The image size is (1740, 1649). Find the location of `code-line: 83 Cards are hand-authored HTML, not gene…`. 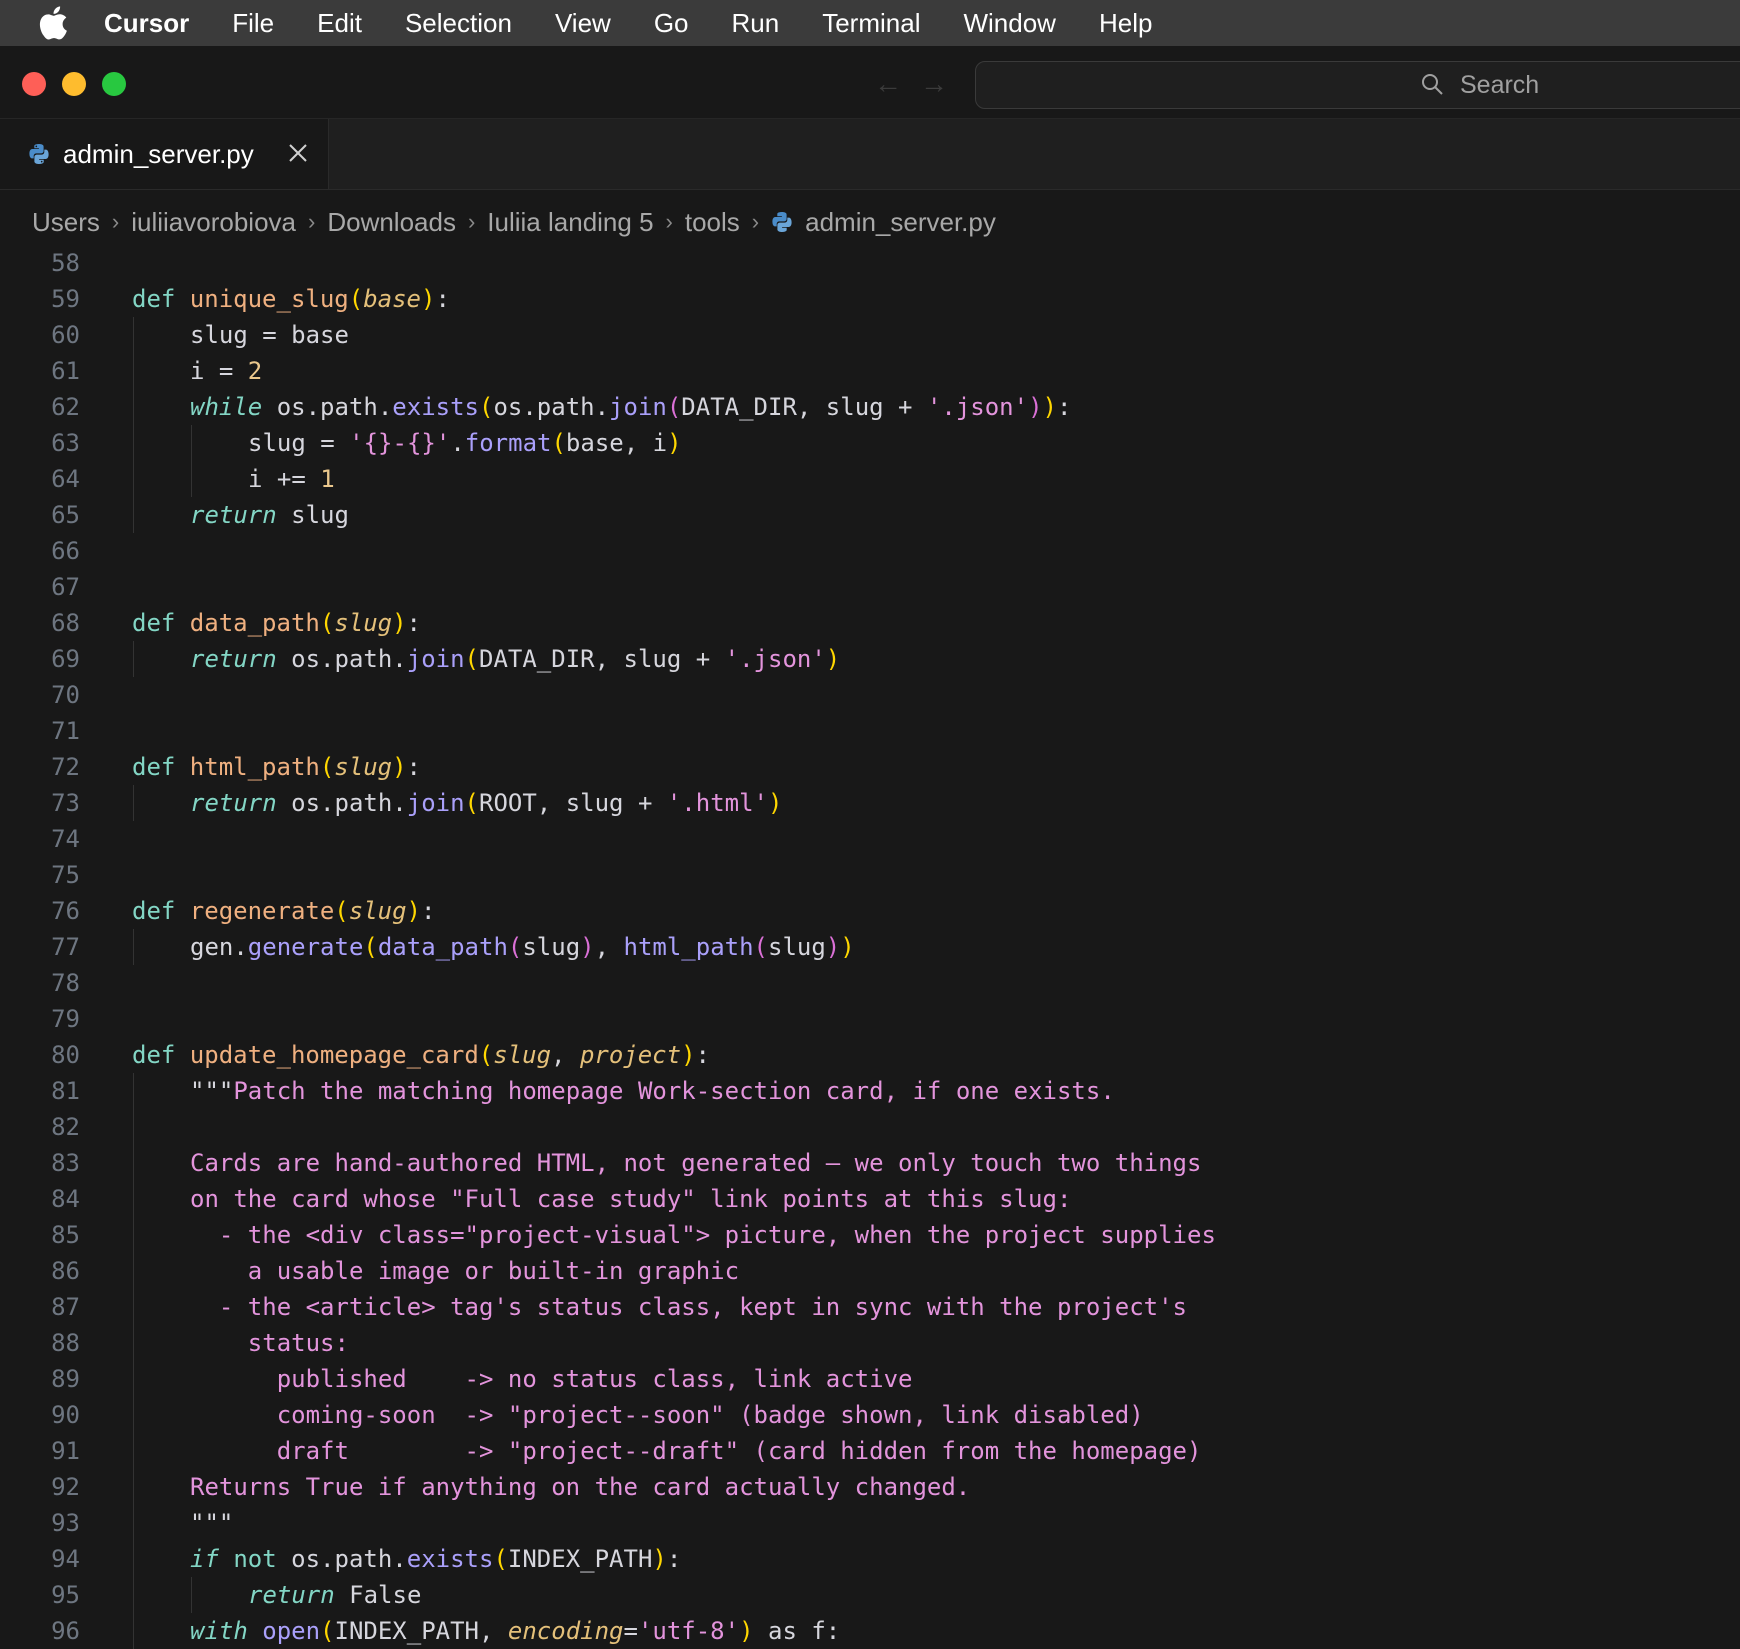

code-line: 83 Cards are hand-authored HTML, not gene… is located at coordinates (870, 1163).